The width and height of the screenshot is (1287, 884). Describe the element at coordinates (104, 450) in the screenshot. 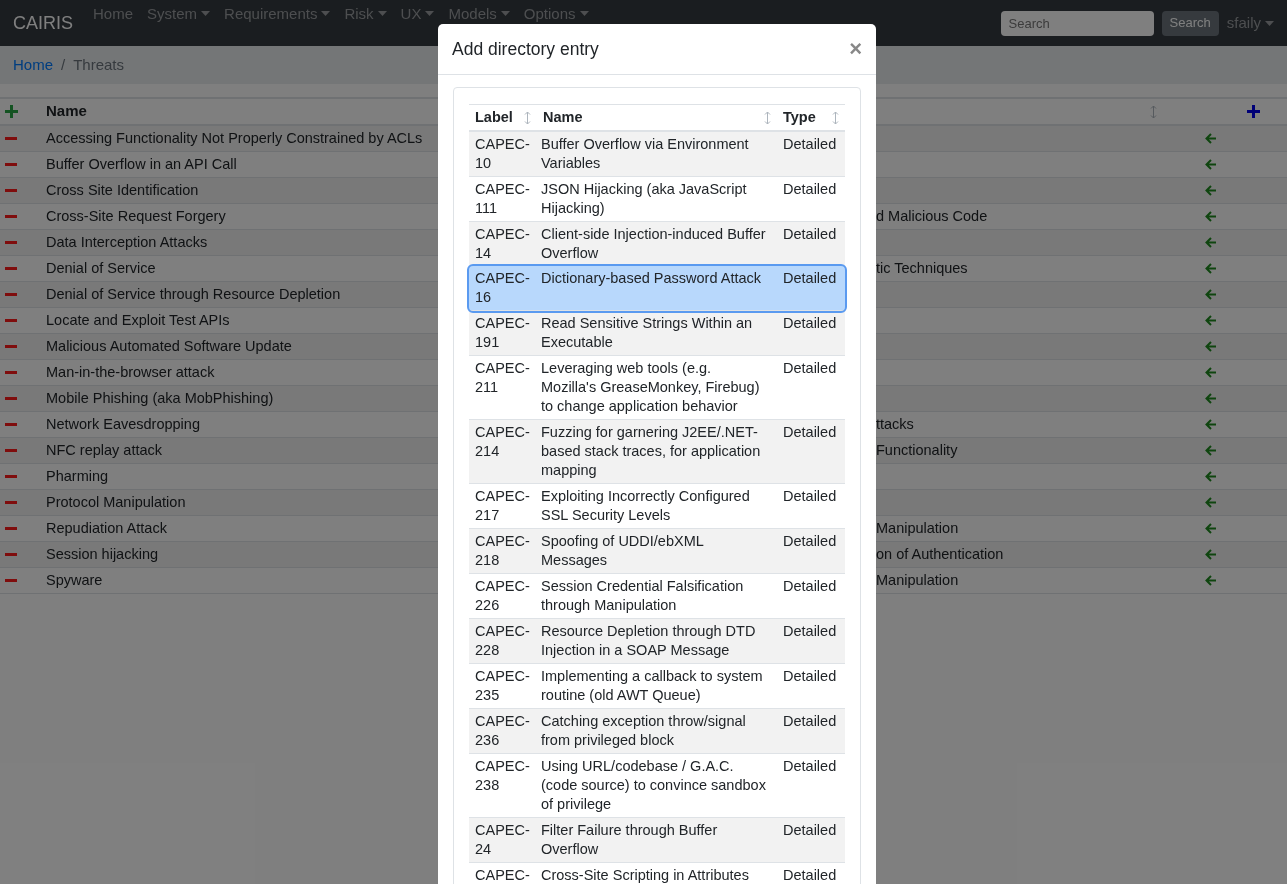

I see `table-cell-text: NFC replay attack` at that location.